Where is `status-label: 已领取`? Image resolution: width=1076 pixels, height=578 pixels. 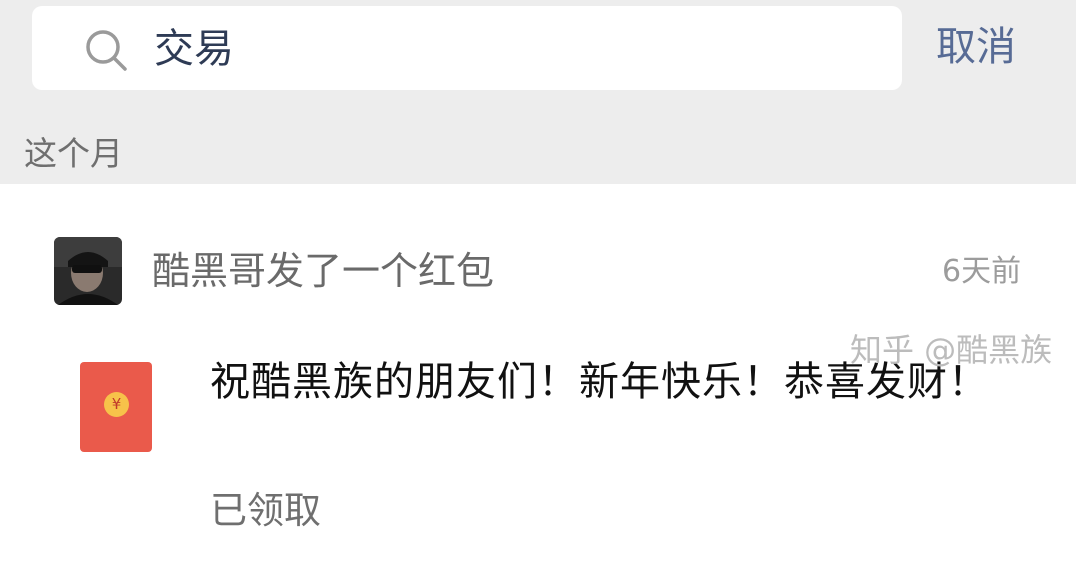 status-label: 已领取 is located at coordinates (265, 510).